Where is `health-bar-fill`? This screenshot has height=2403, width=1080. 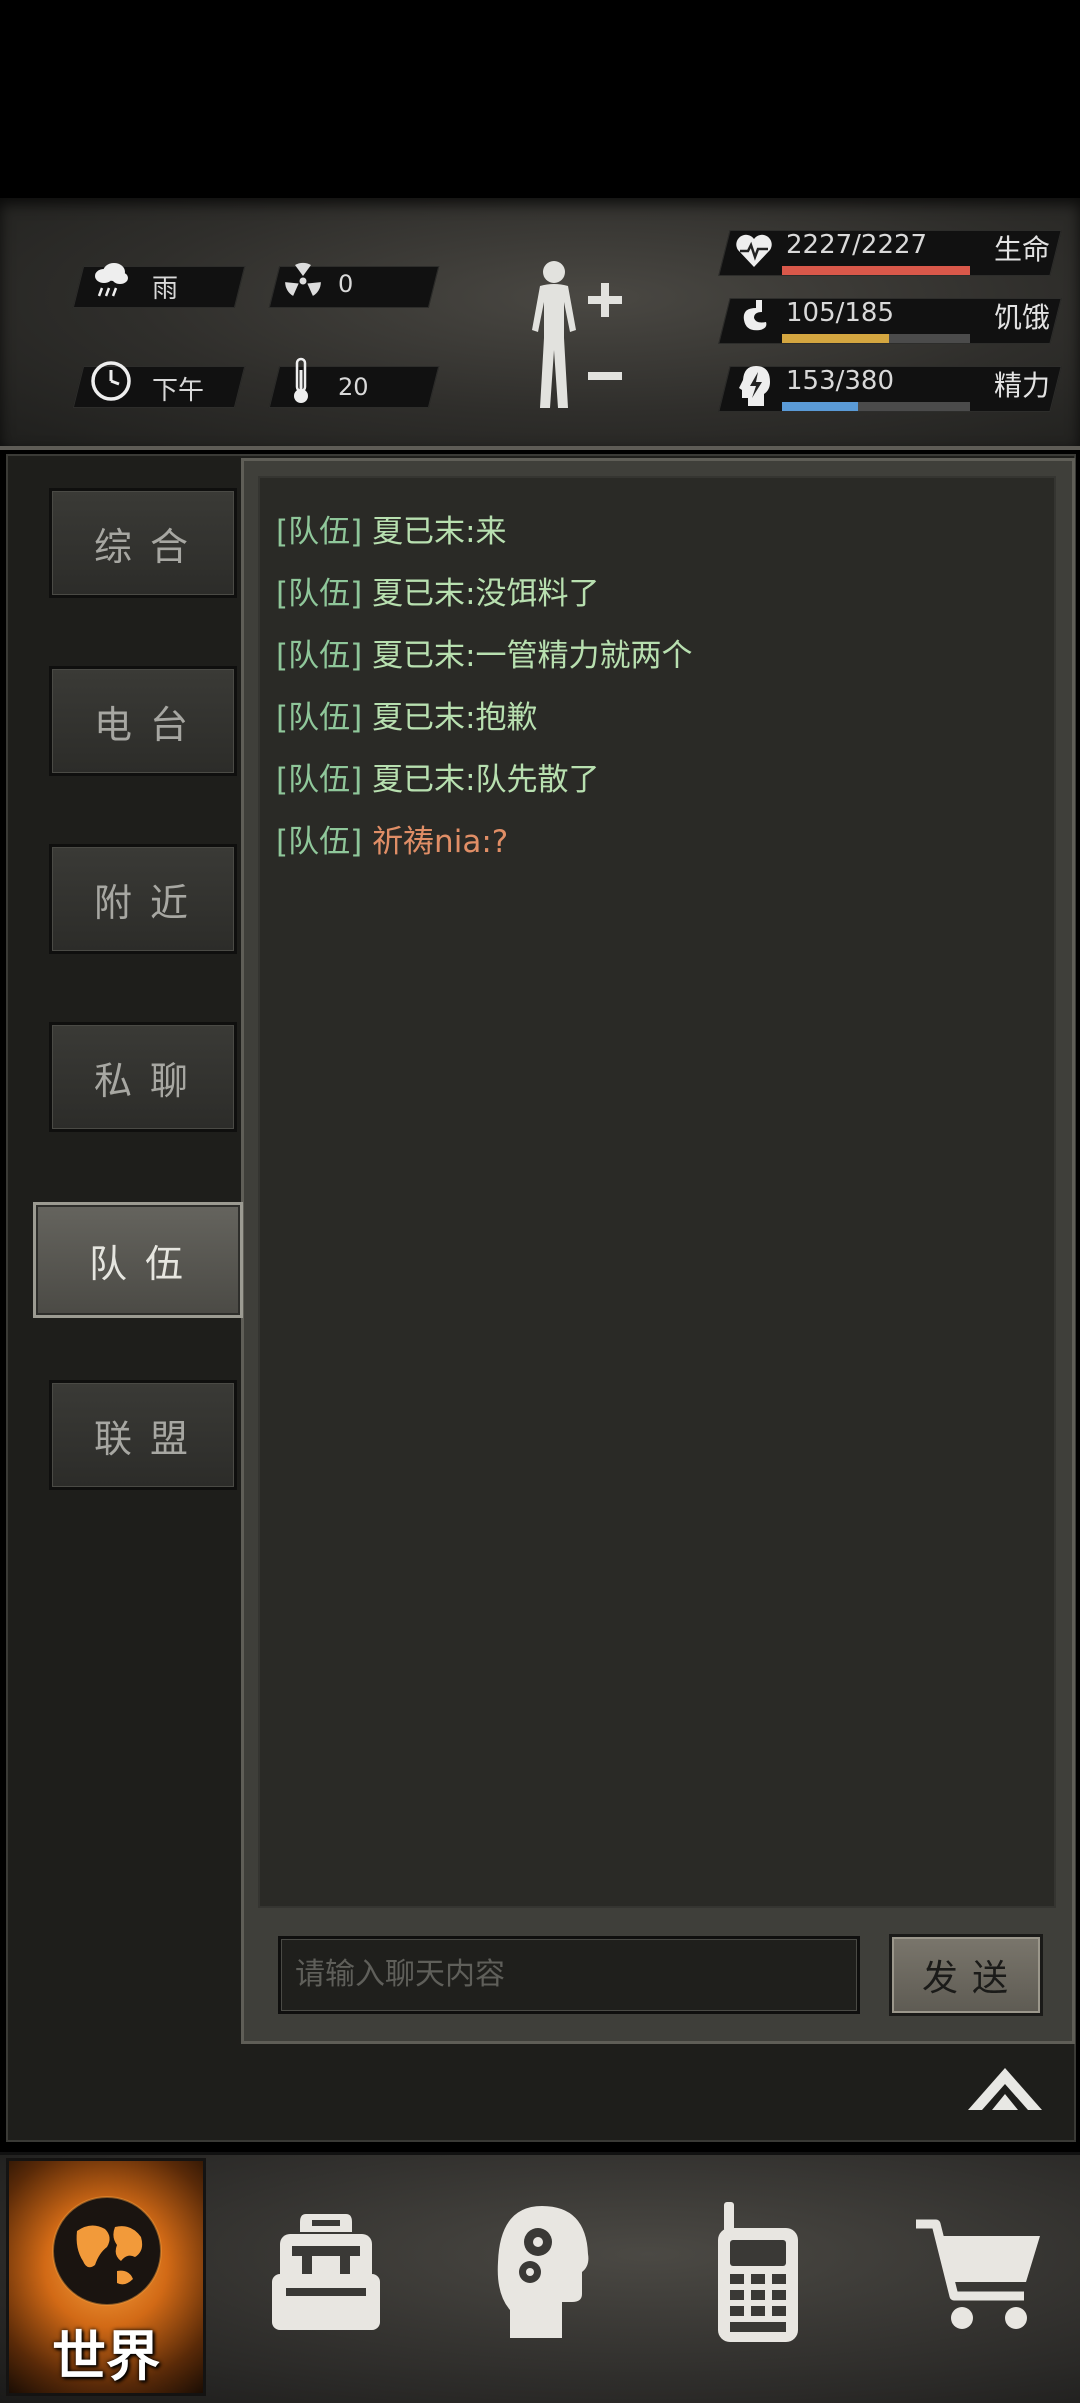
health-bar-fill is located at coordinates (876, 270).